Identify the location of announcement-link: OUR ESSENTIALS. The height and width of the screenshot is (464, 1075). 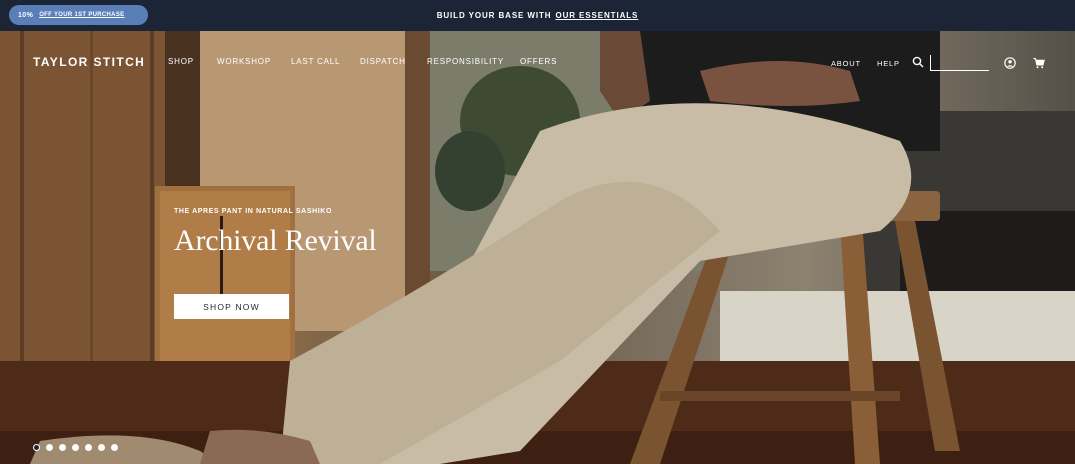
(596, 15).